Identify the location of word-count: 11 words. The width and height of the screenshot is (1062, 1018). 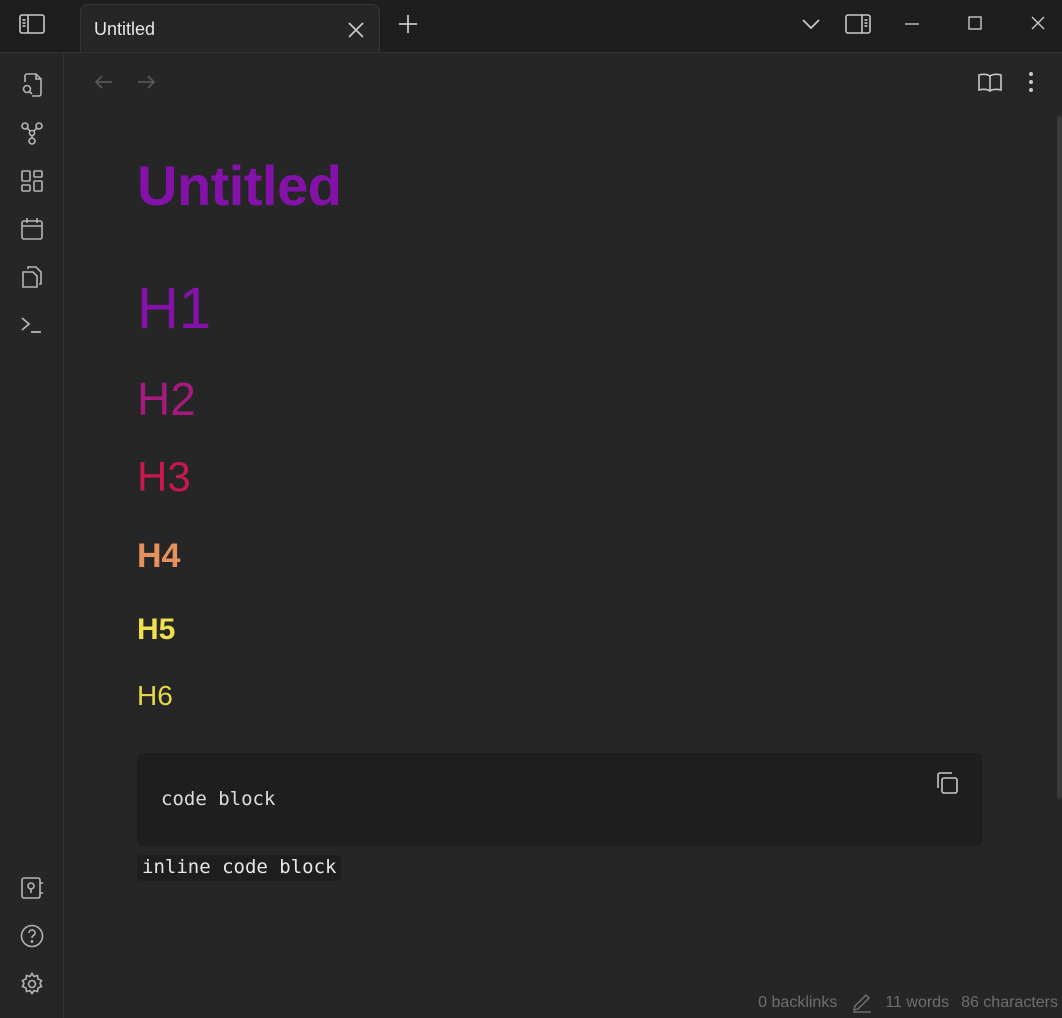
(917, 1002).